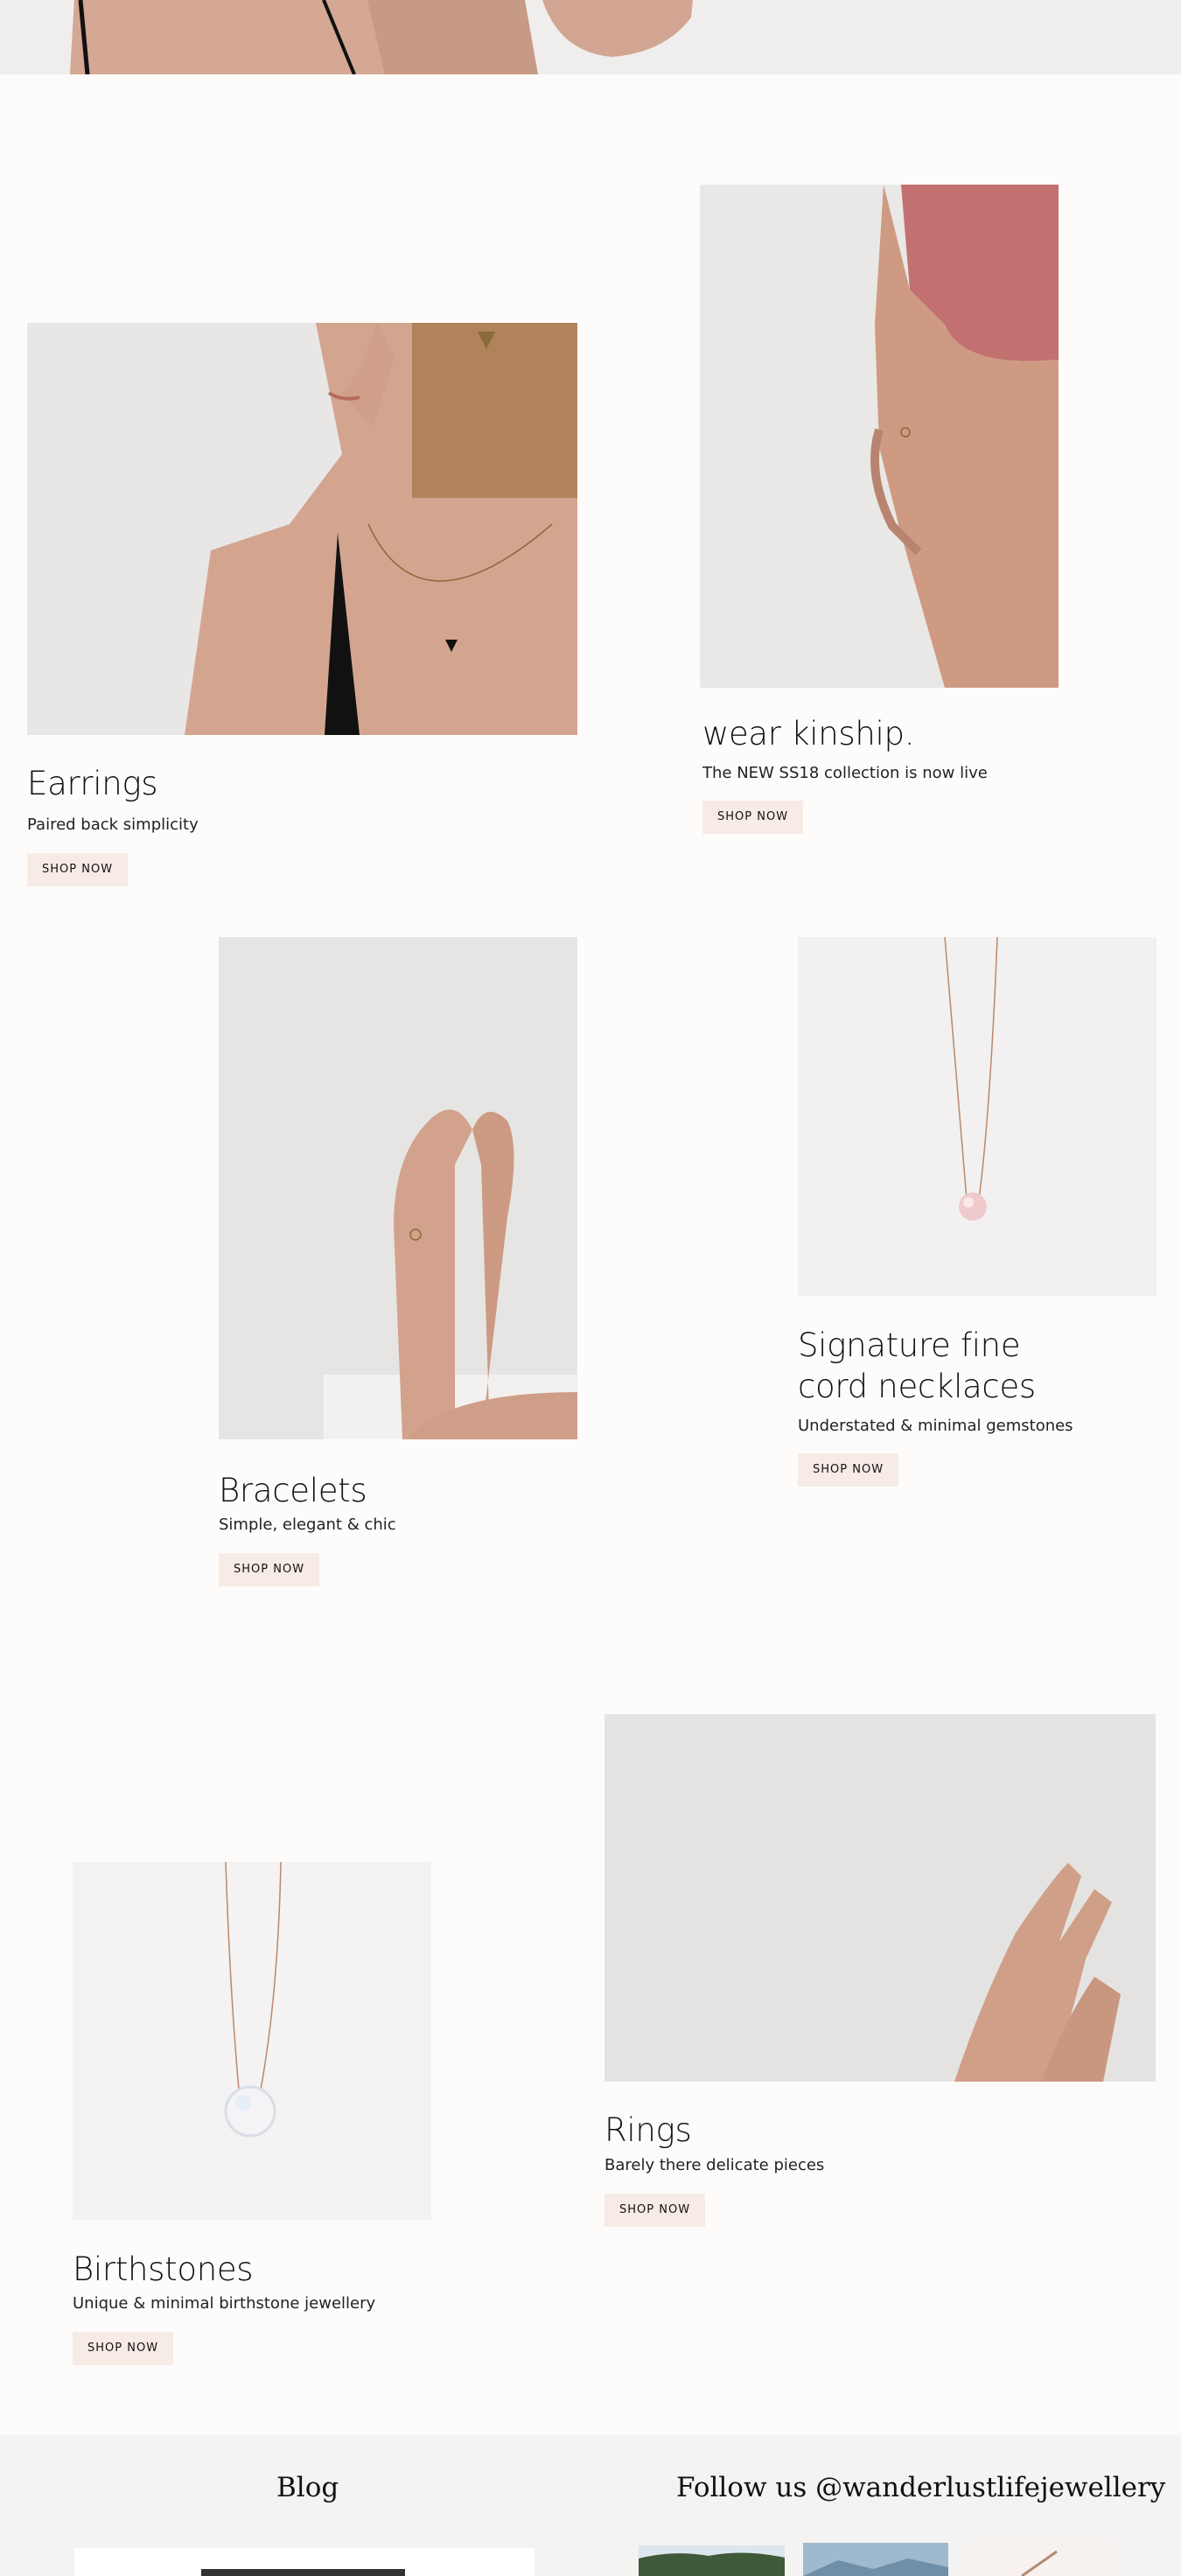  What do you see at coordinates (163, 2269) in the screenshot?
I see `birthstones-title: Birthstones` at bounding box center [163, 2269].